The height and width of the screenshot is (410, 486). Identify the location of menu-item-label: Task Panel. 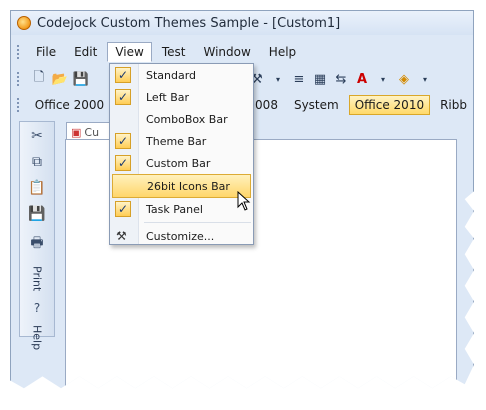
(174, 209).